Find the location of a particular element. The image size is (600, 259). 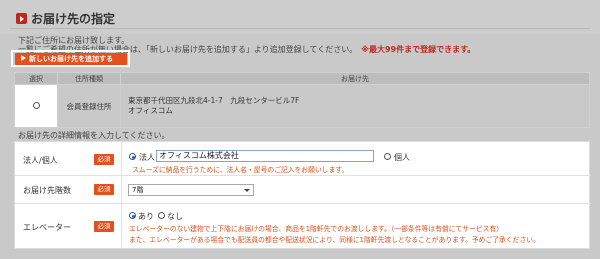

max-limit-warning: ※最大99件まで登録できます。 is located at coordinates (418, 49).